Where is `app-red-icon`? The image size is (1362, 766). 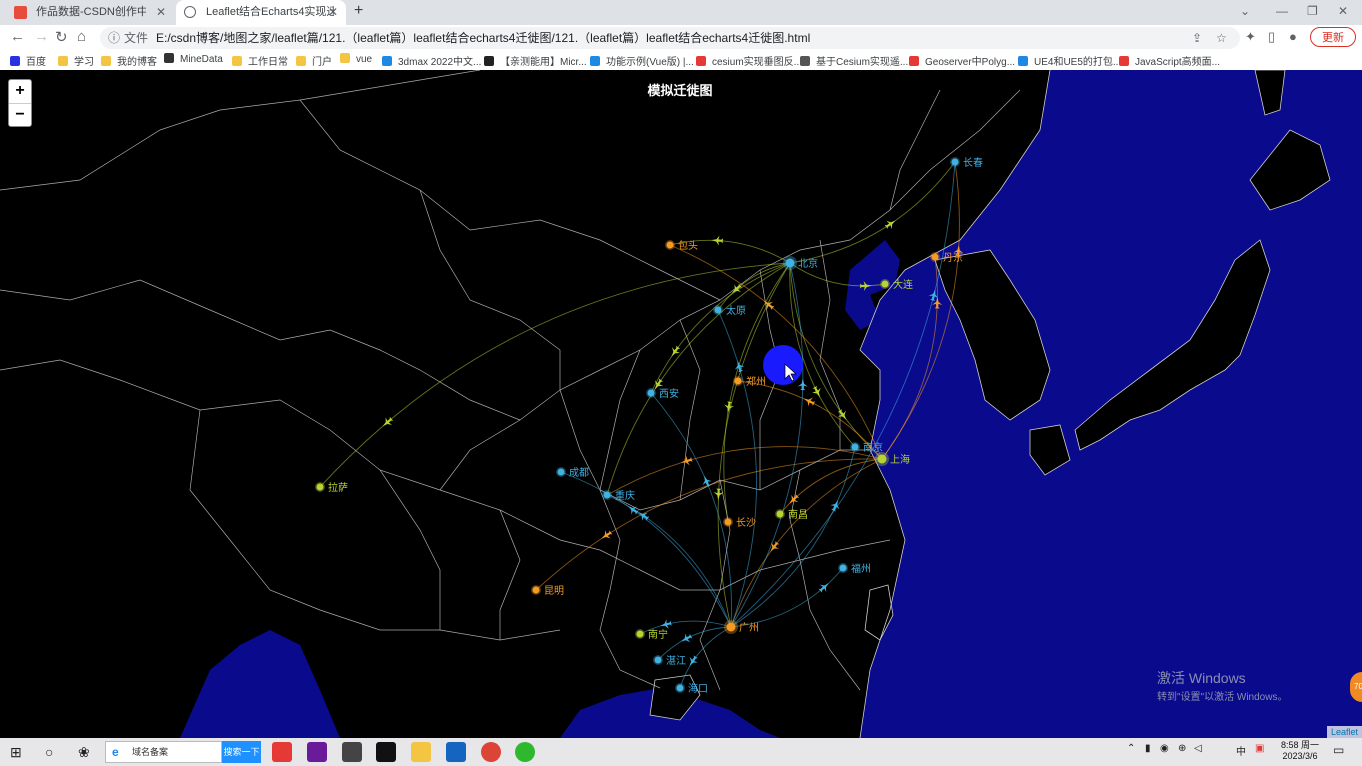 app-red-icon is located at coordinates (282, 752).